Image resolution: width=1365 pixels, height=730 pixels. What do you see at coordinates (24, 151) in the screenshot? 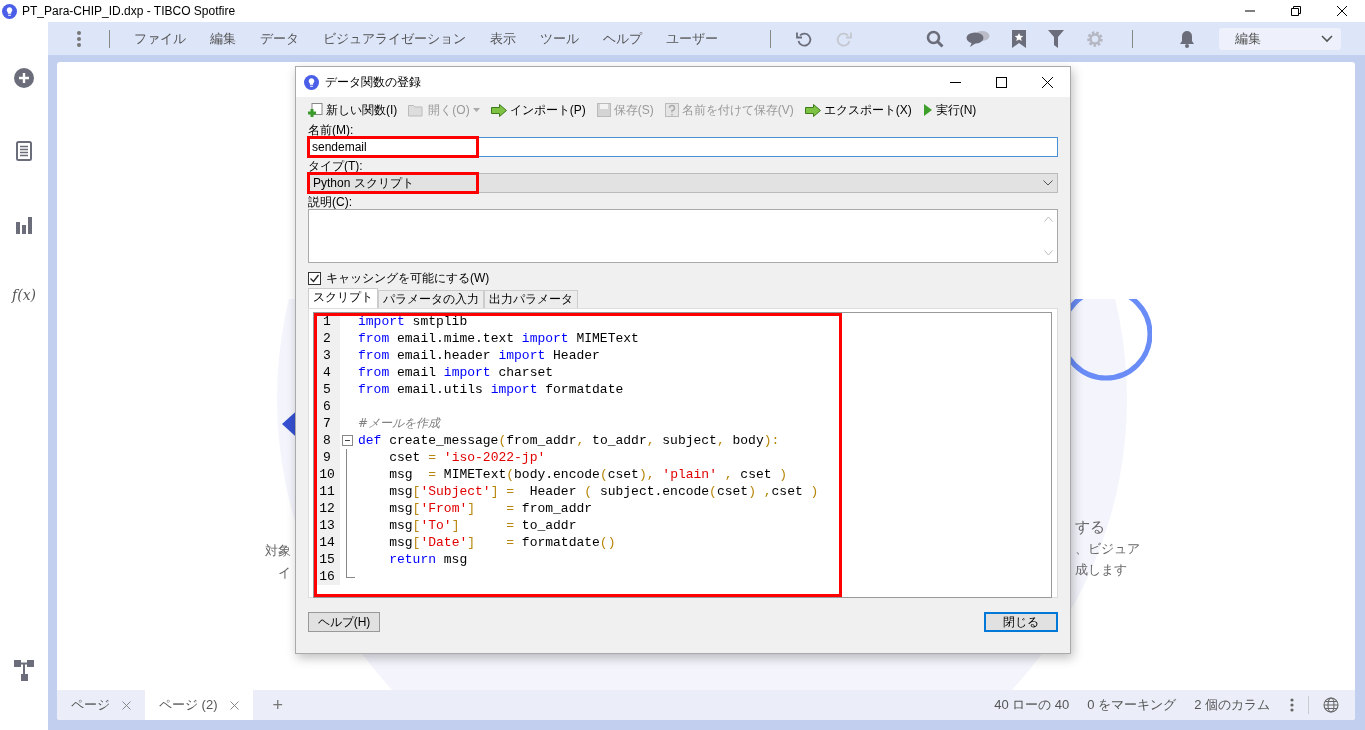
I see `data-table-icon` at bounding box center [24, 151].